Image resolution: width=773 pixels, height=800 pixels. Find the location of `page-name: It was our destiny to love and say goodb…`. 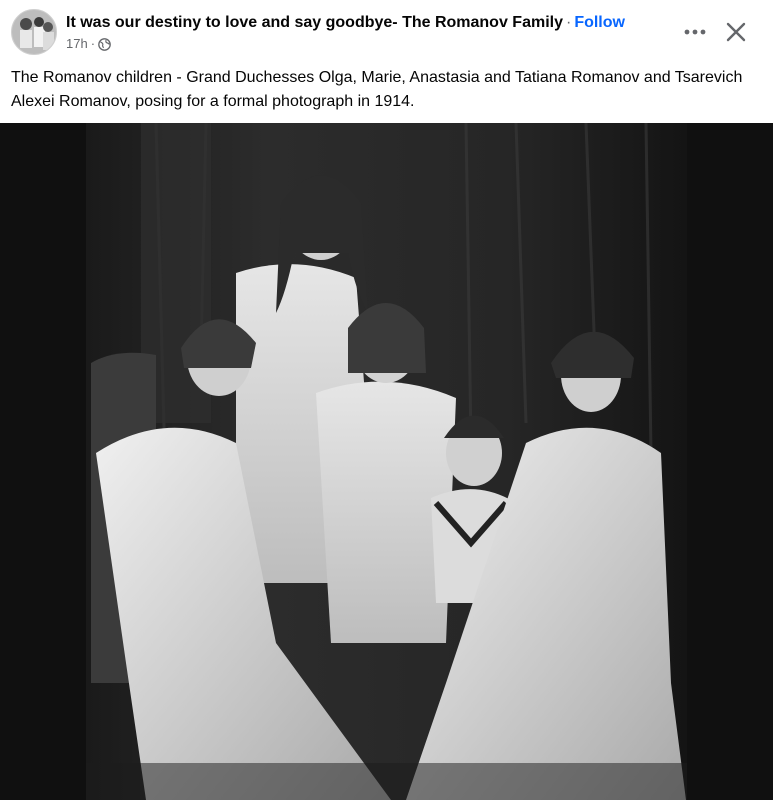

page-name: It was our destiny to love and say goodb… is located at coordinates (314, 22).